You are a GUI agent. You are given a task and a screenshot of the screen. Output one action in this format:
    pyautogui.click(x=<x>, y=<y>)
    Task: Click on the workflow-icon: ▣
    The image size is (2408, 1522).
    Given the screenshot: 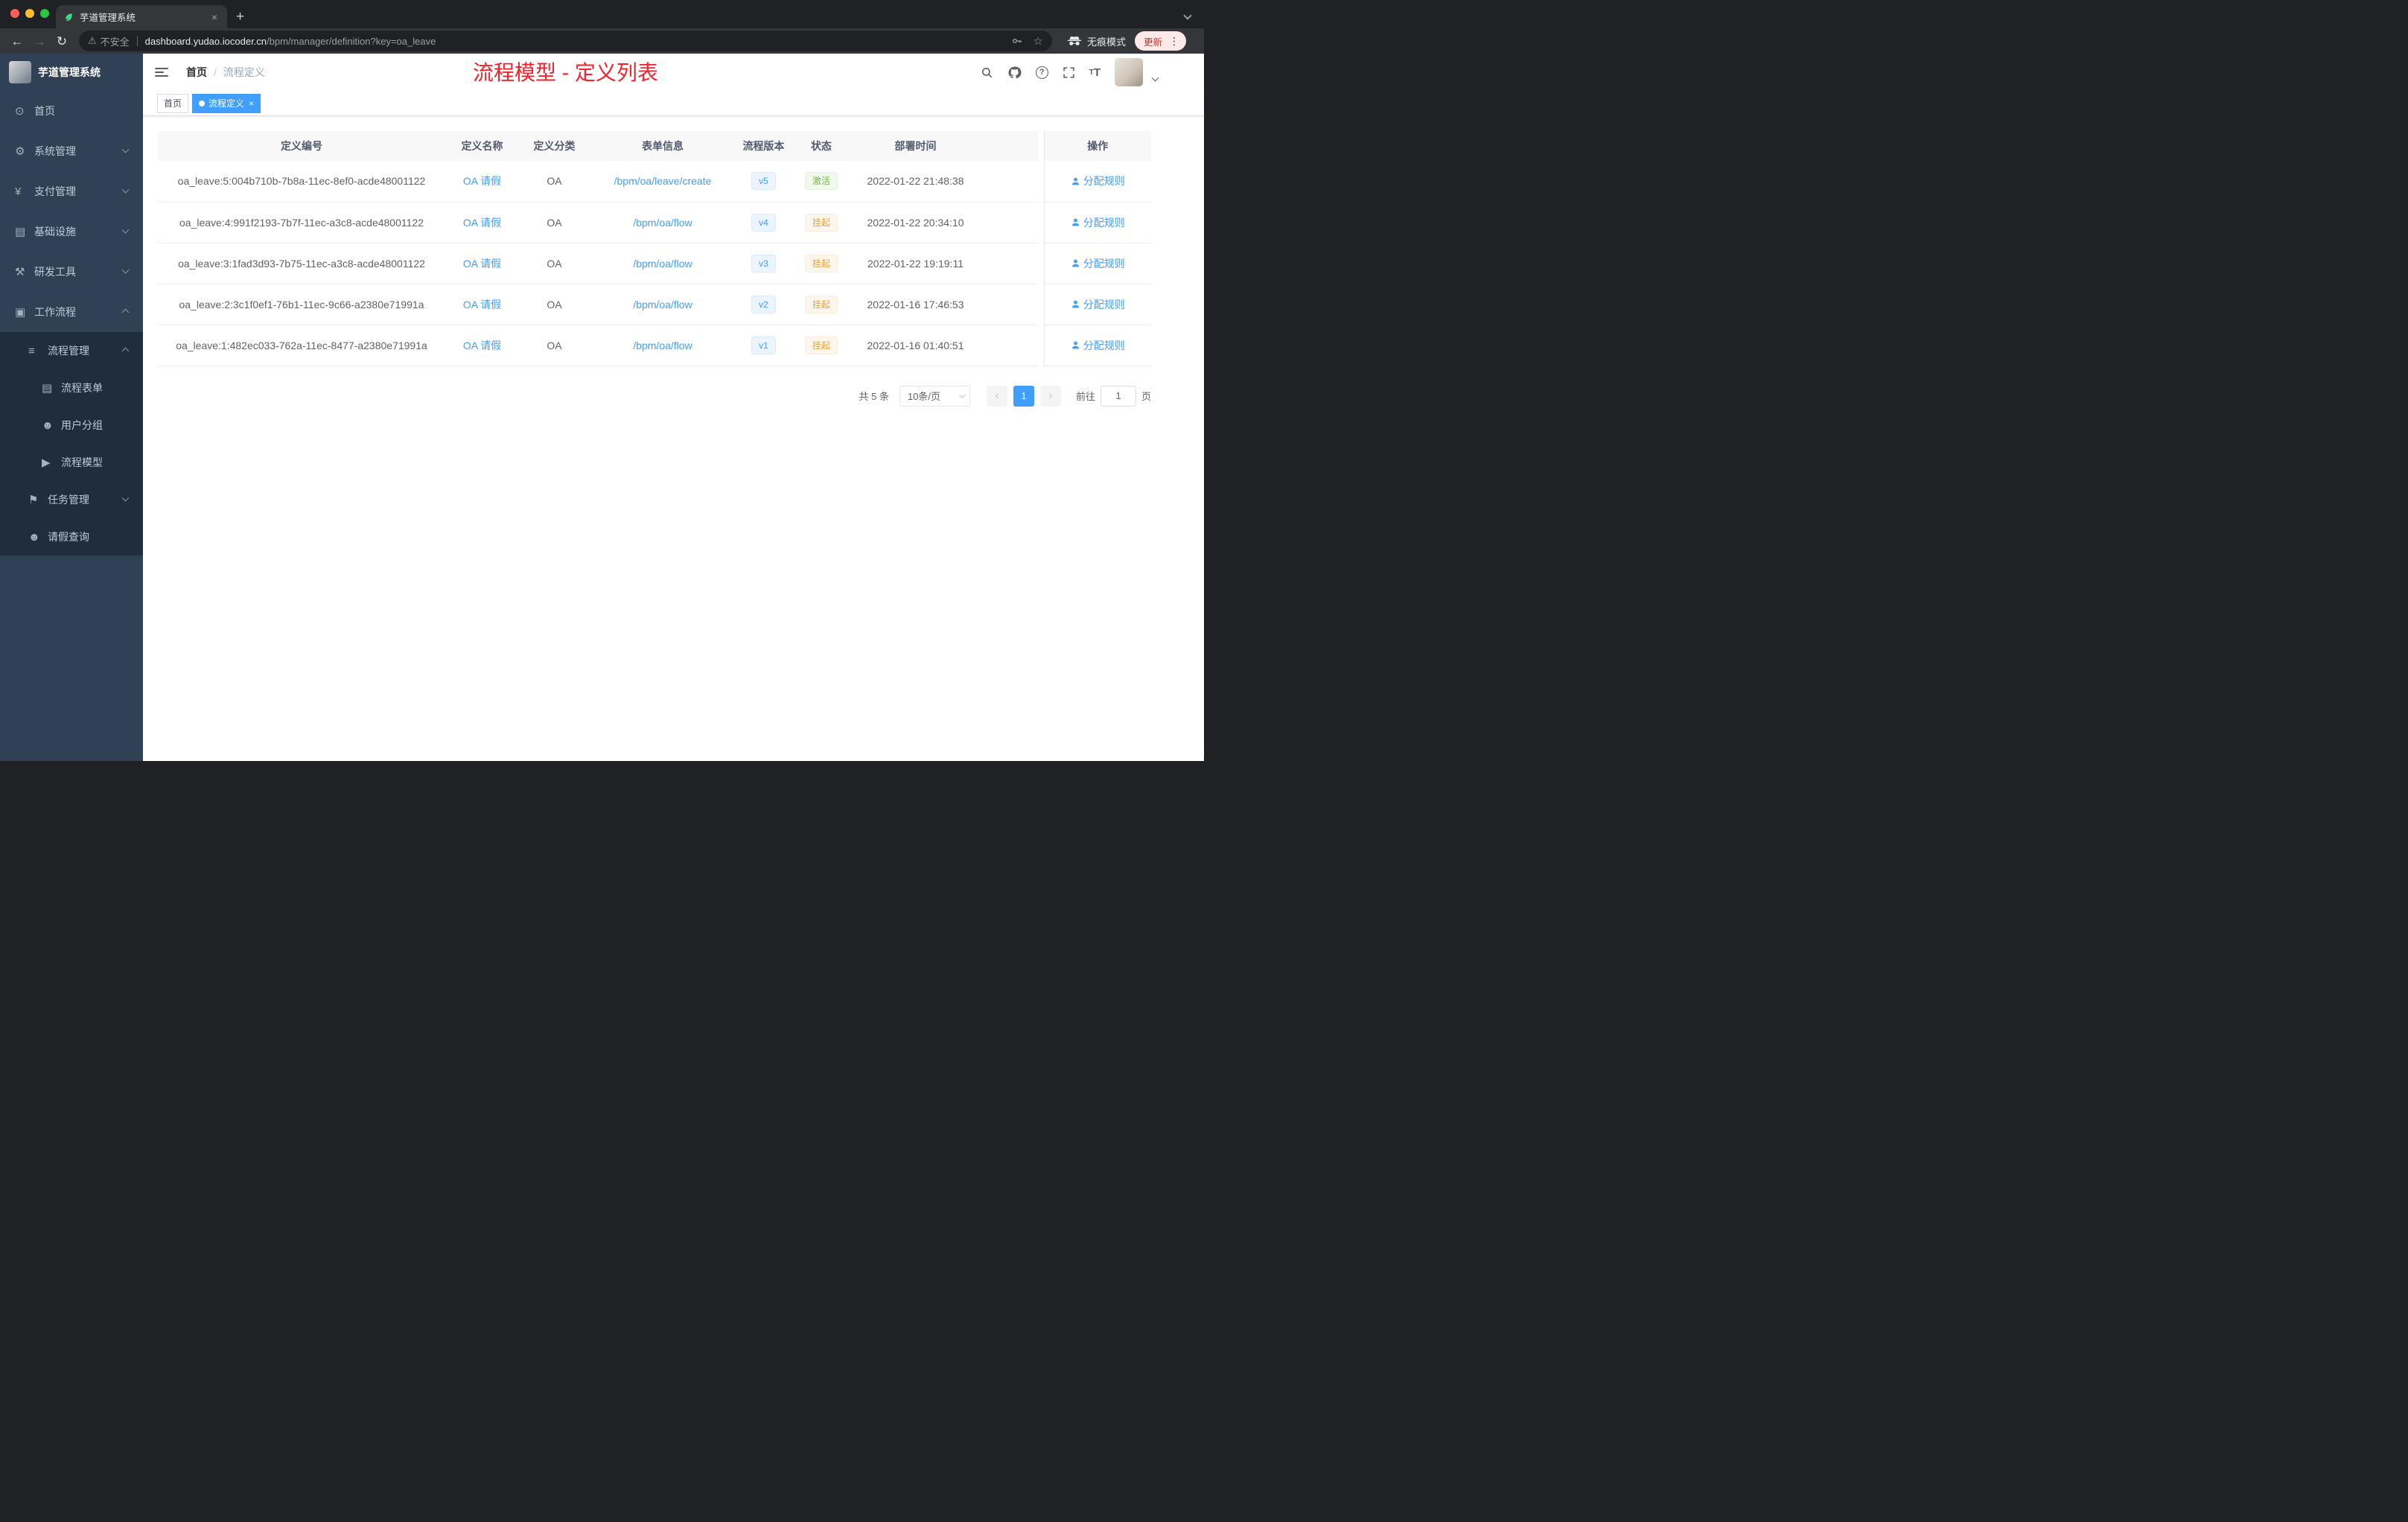 What is the action you would take?
    pyautogui.click(x=20, y=312)
    